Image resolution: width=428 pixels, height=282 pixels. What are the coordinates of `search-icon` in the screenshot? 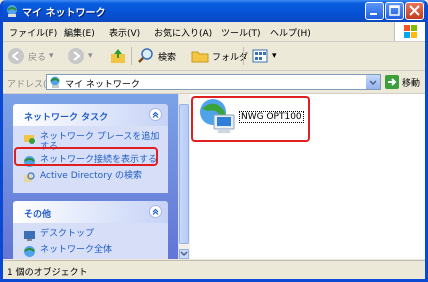 It's located at (145, 55).